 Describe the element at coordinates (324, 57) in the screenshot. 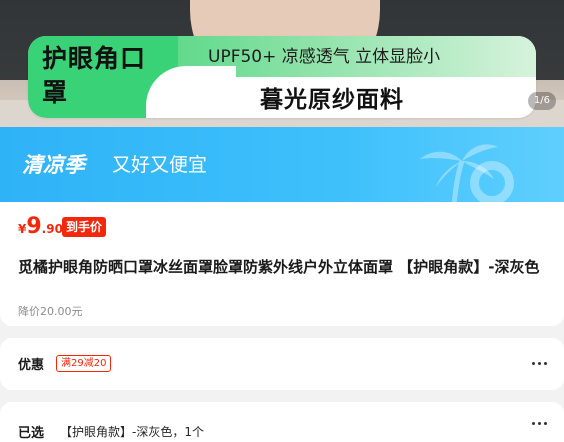

I see `banner-features: UPF50+ 凉感透气 立体显脸小` at that location.